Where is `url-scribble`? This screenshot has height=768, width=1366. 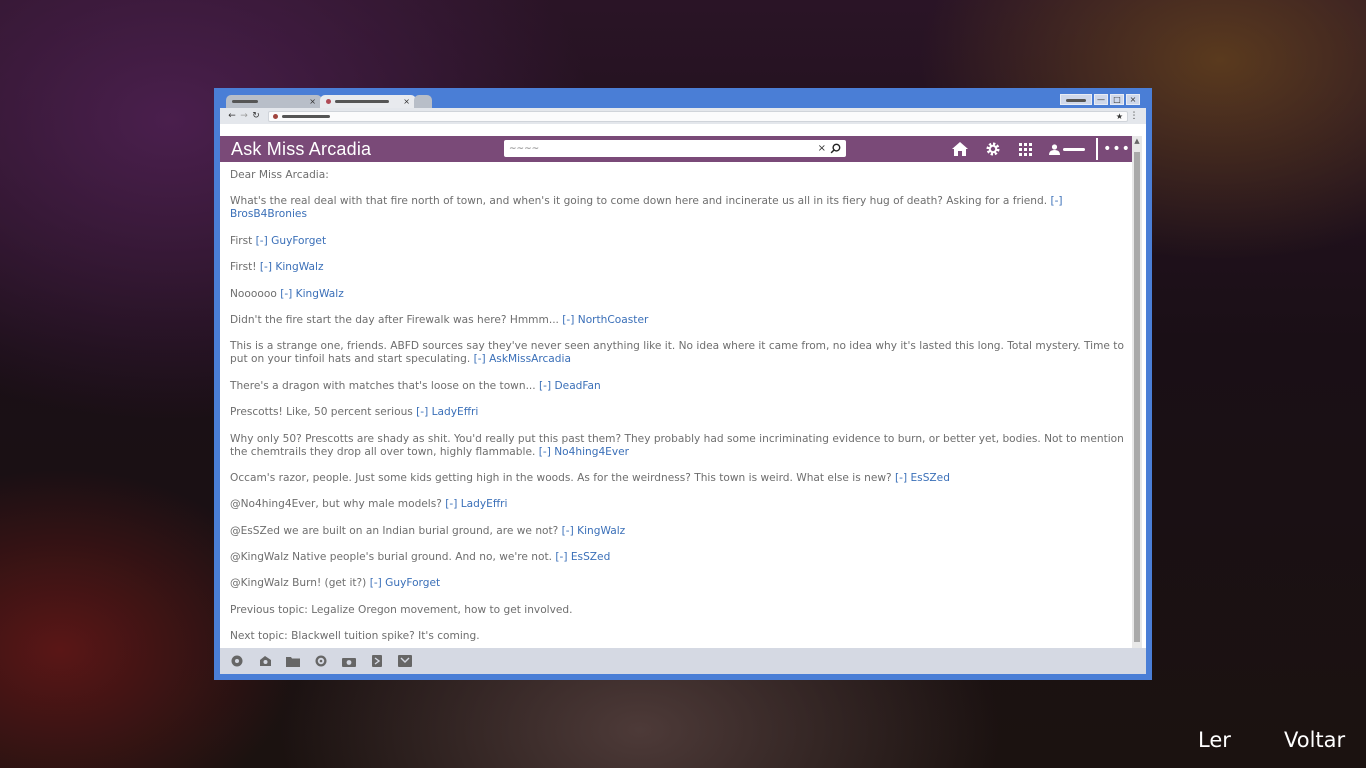
url-scribble is located at coordinates (306, 116).